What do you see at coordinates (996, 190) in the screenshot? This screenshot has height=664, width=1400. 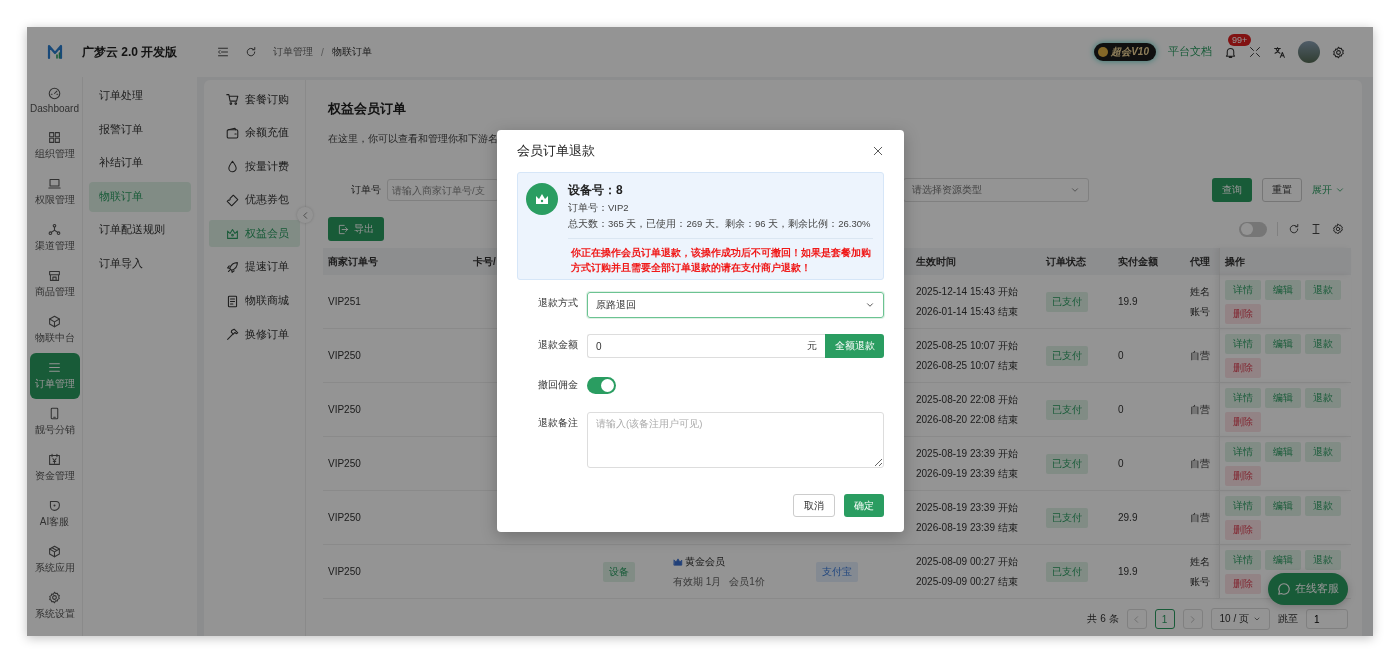 I see `source-type-select: 请选择资源类型` at bounding box center [996, 190].